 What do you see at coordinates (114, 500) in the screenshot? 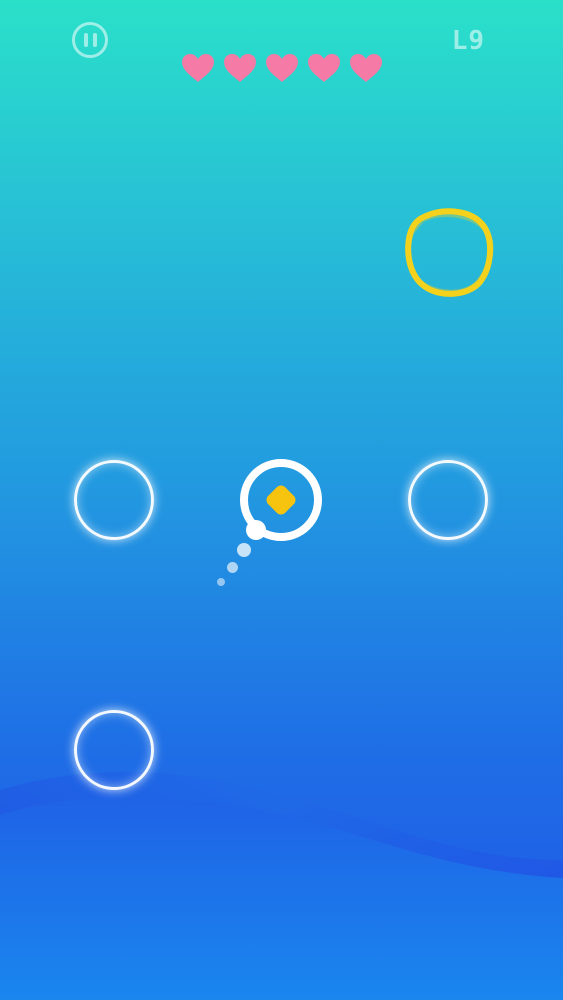
I see `ring-left-middle` at bounding box center [114, 500].